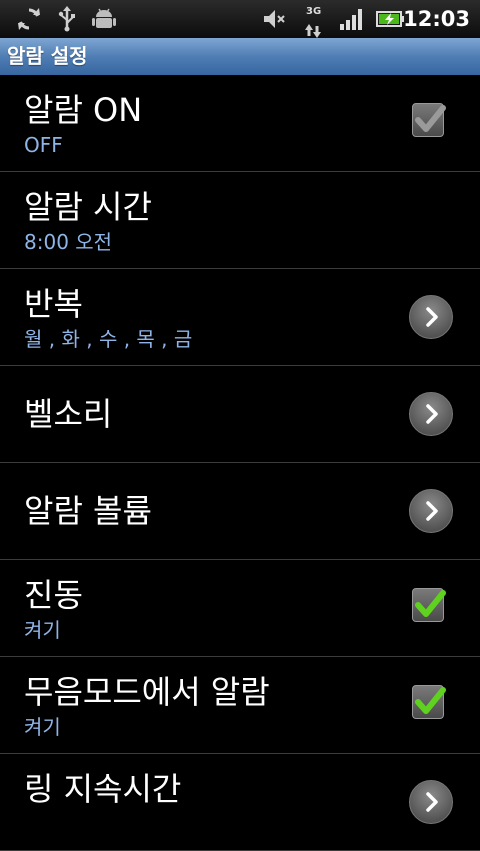 The image size is (480, 851). I want to click on setting-title: 알람 볼륨, so click(88, 511).